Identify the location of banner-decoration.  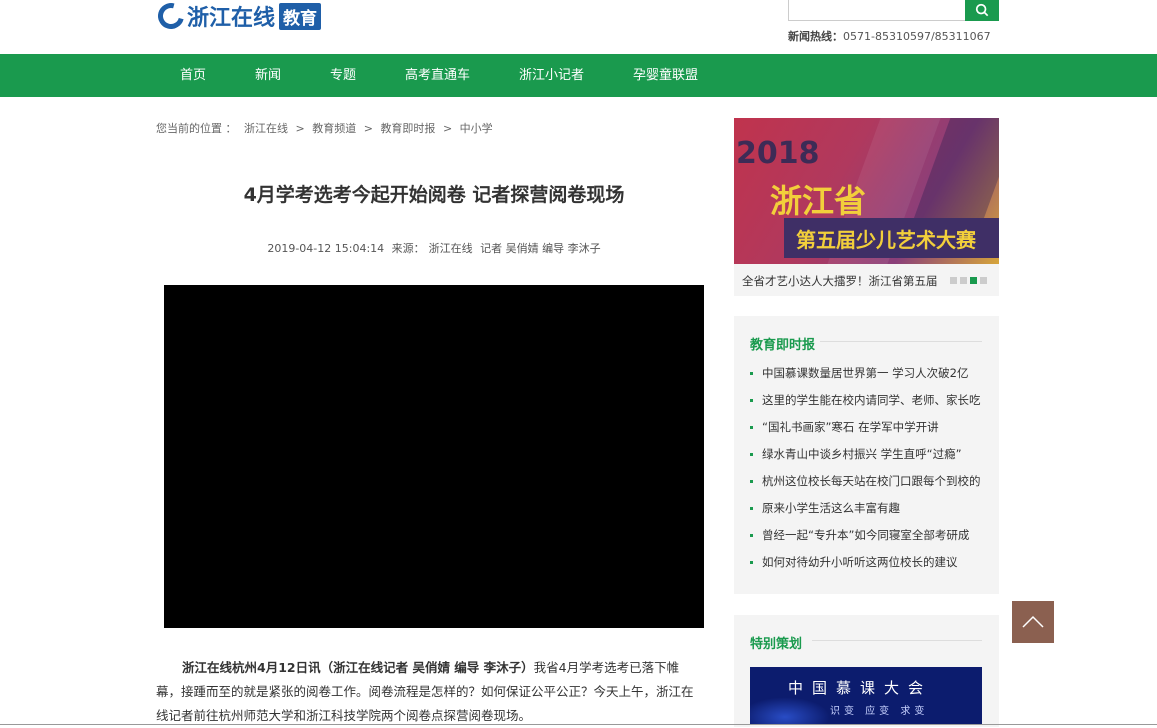
(790, 711).